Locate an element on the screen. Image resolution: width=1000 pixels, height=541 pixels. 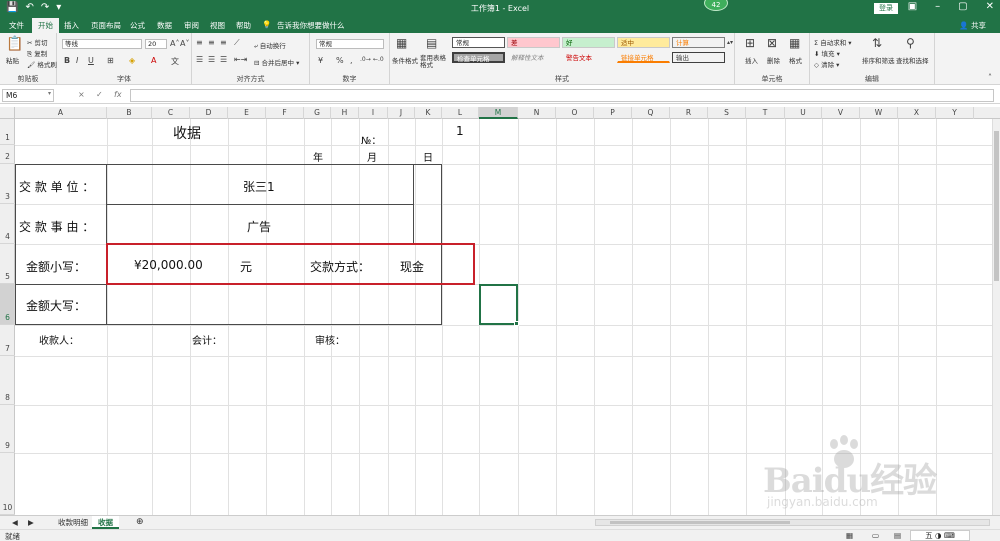
next-sheet-icon: ▶ is located at coordinates (31, 522).